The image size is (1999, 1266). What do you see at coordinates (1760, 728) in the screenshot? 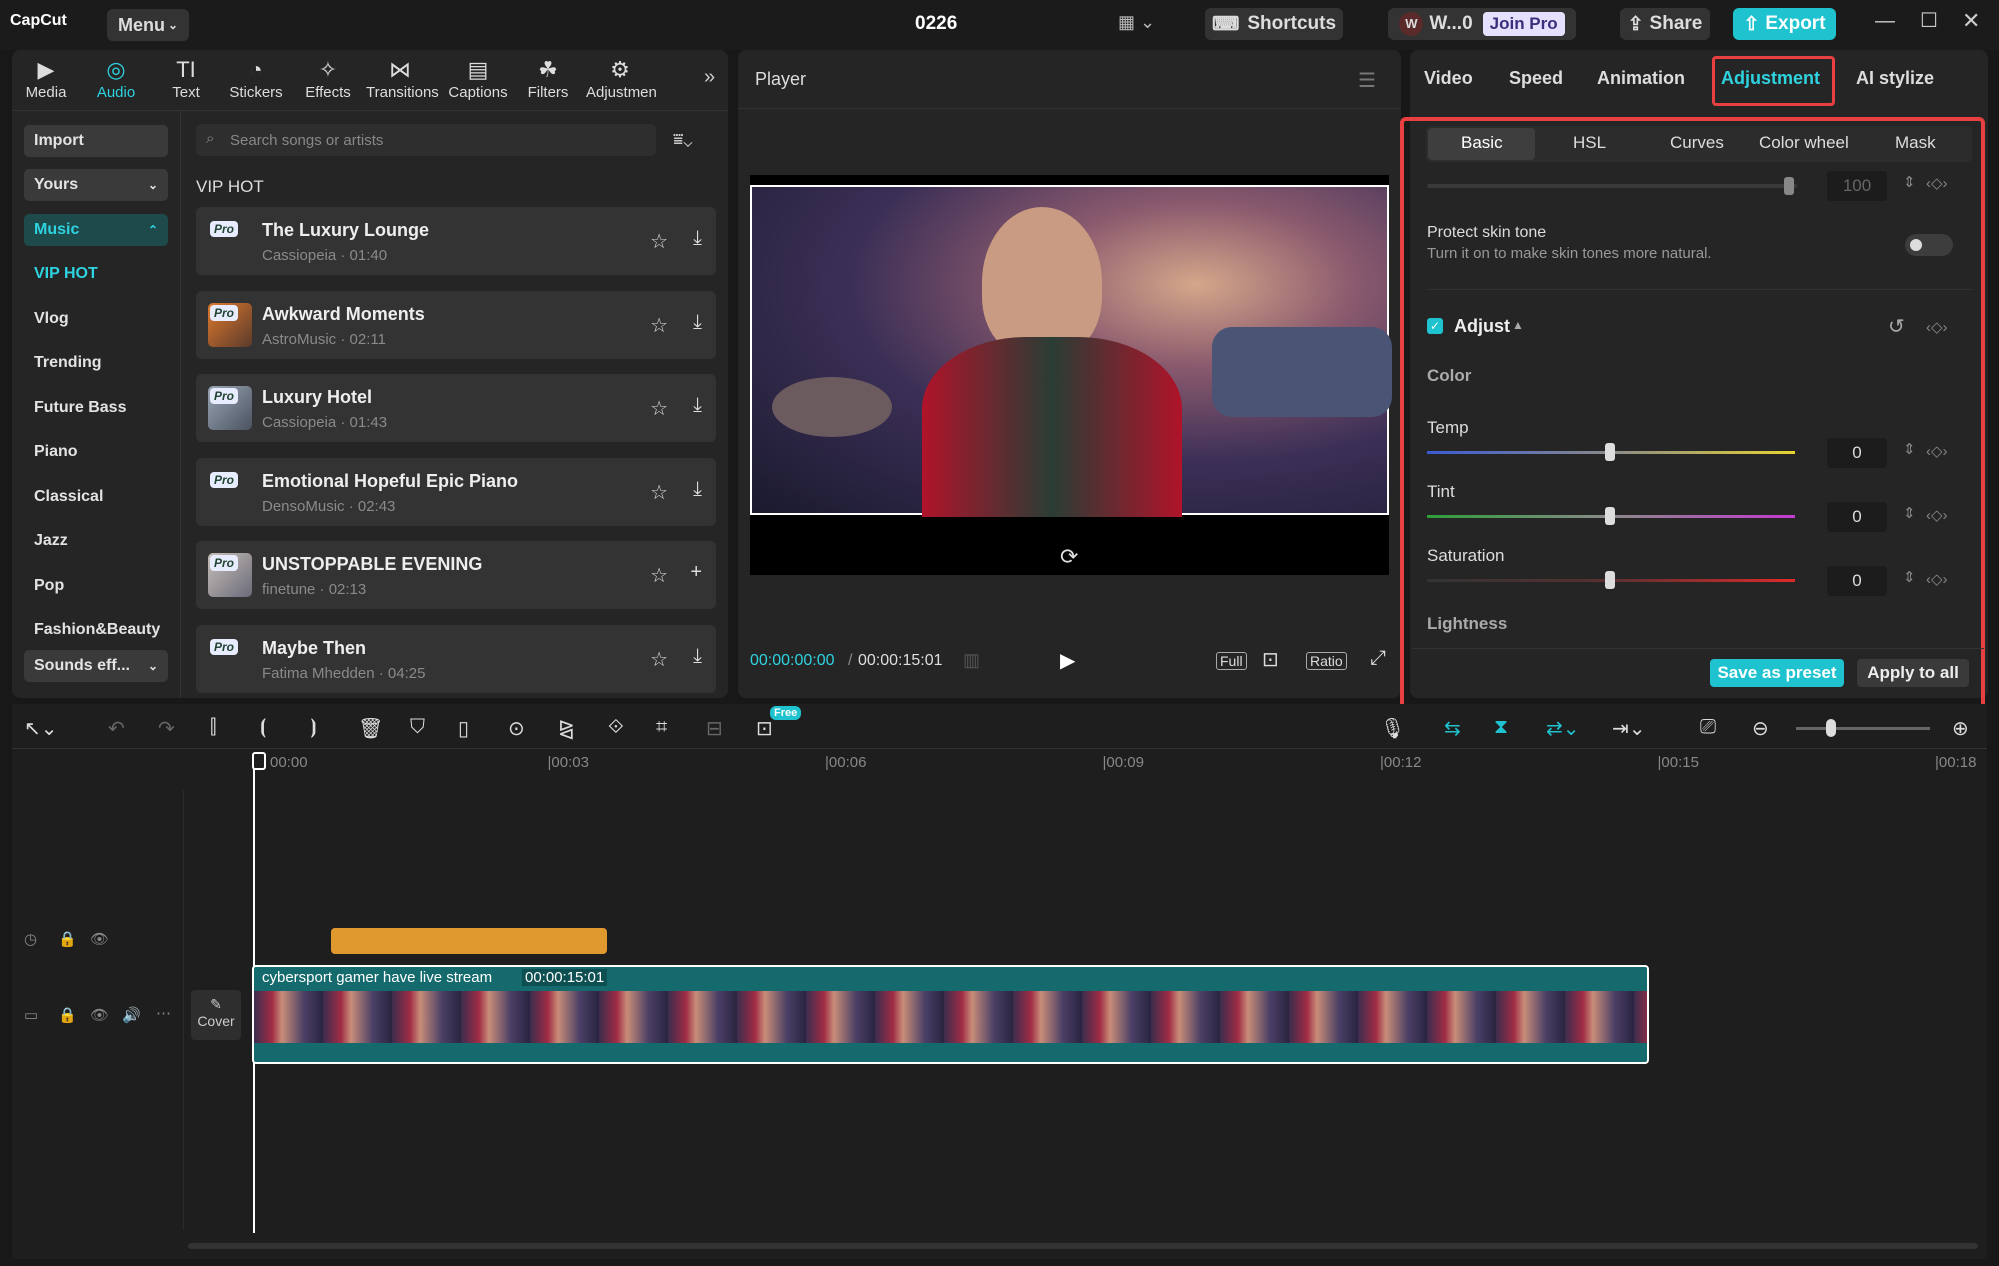
I see `zoom-out-icon: ⊖` at bounding box center [1760, 728].